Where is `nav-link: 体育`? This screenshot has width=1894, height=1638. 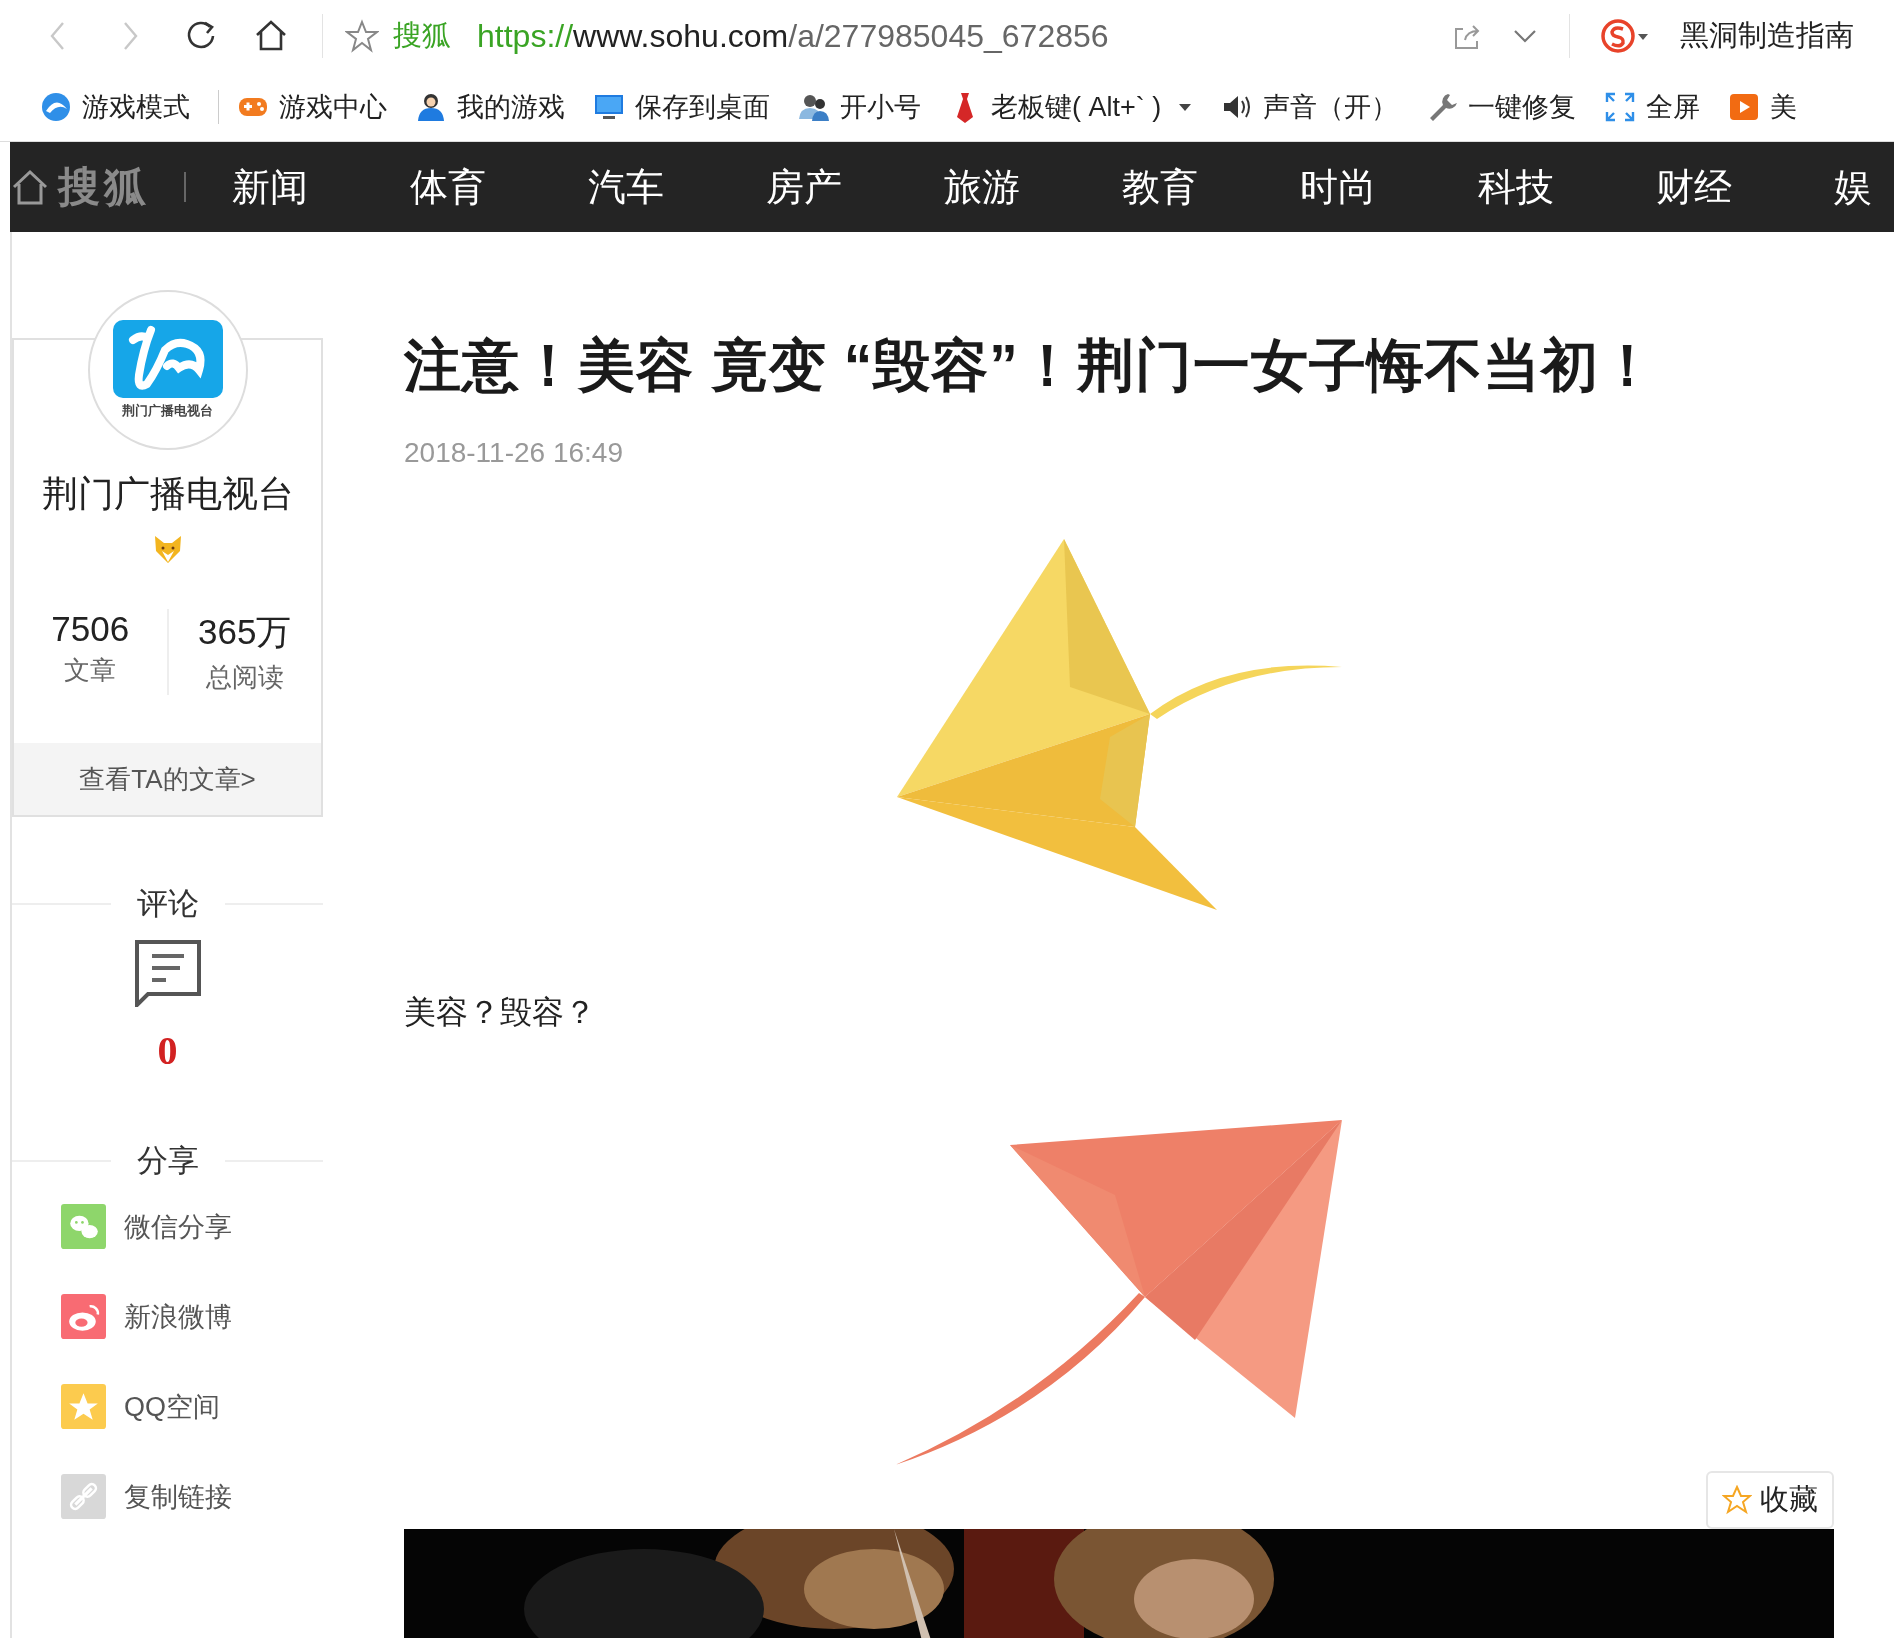
nav-link: 体育 is located at coordinates (448, 187).